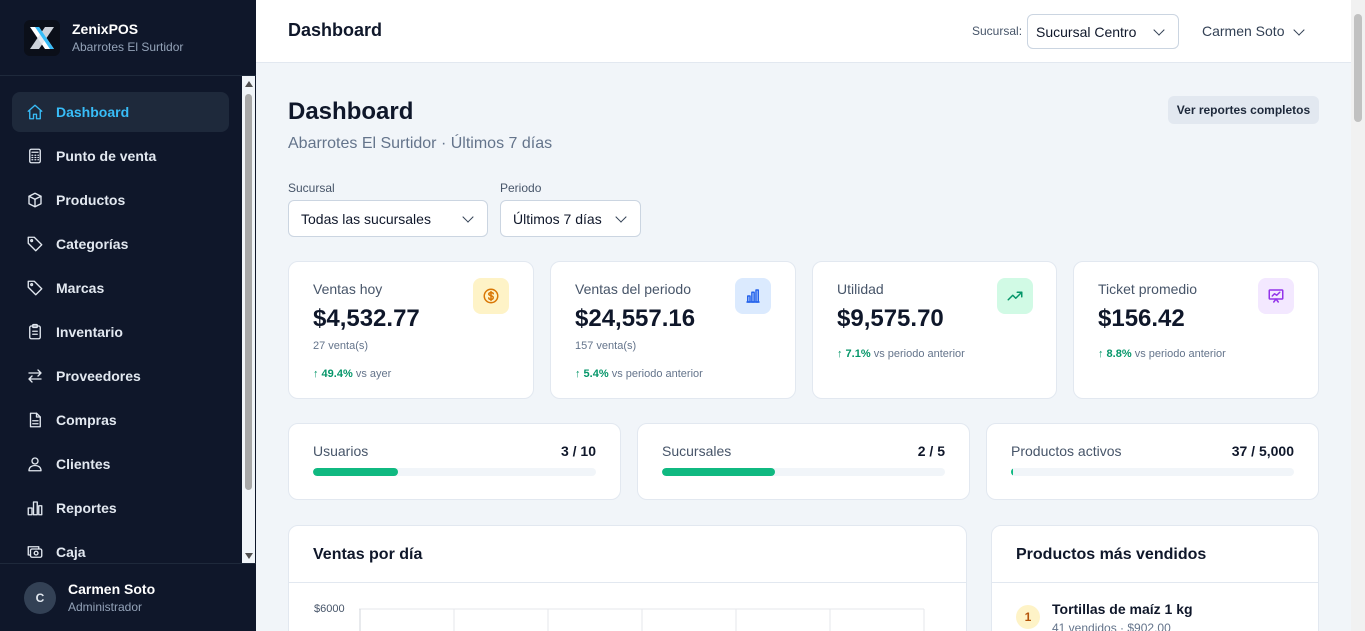 This screenshot has height=631, width=1365. What do you see at coordinates (890, 318) in the screenshot?
I see `kpi-value: $9,575.70` at bounding box center [890, 318].